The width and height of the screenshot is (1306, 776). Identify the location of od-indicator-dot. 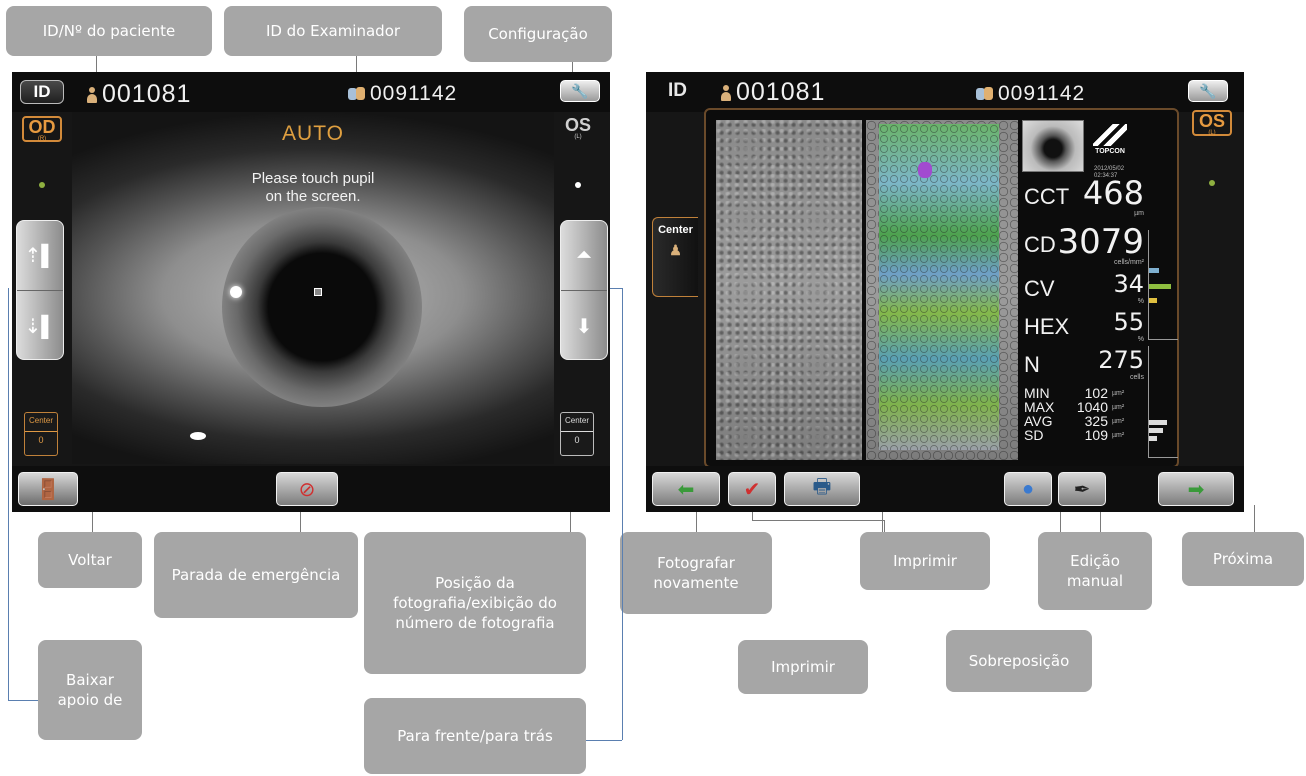
(42, 185).